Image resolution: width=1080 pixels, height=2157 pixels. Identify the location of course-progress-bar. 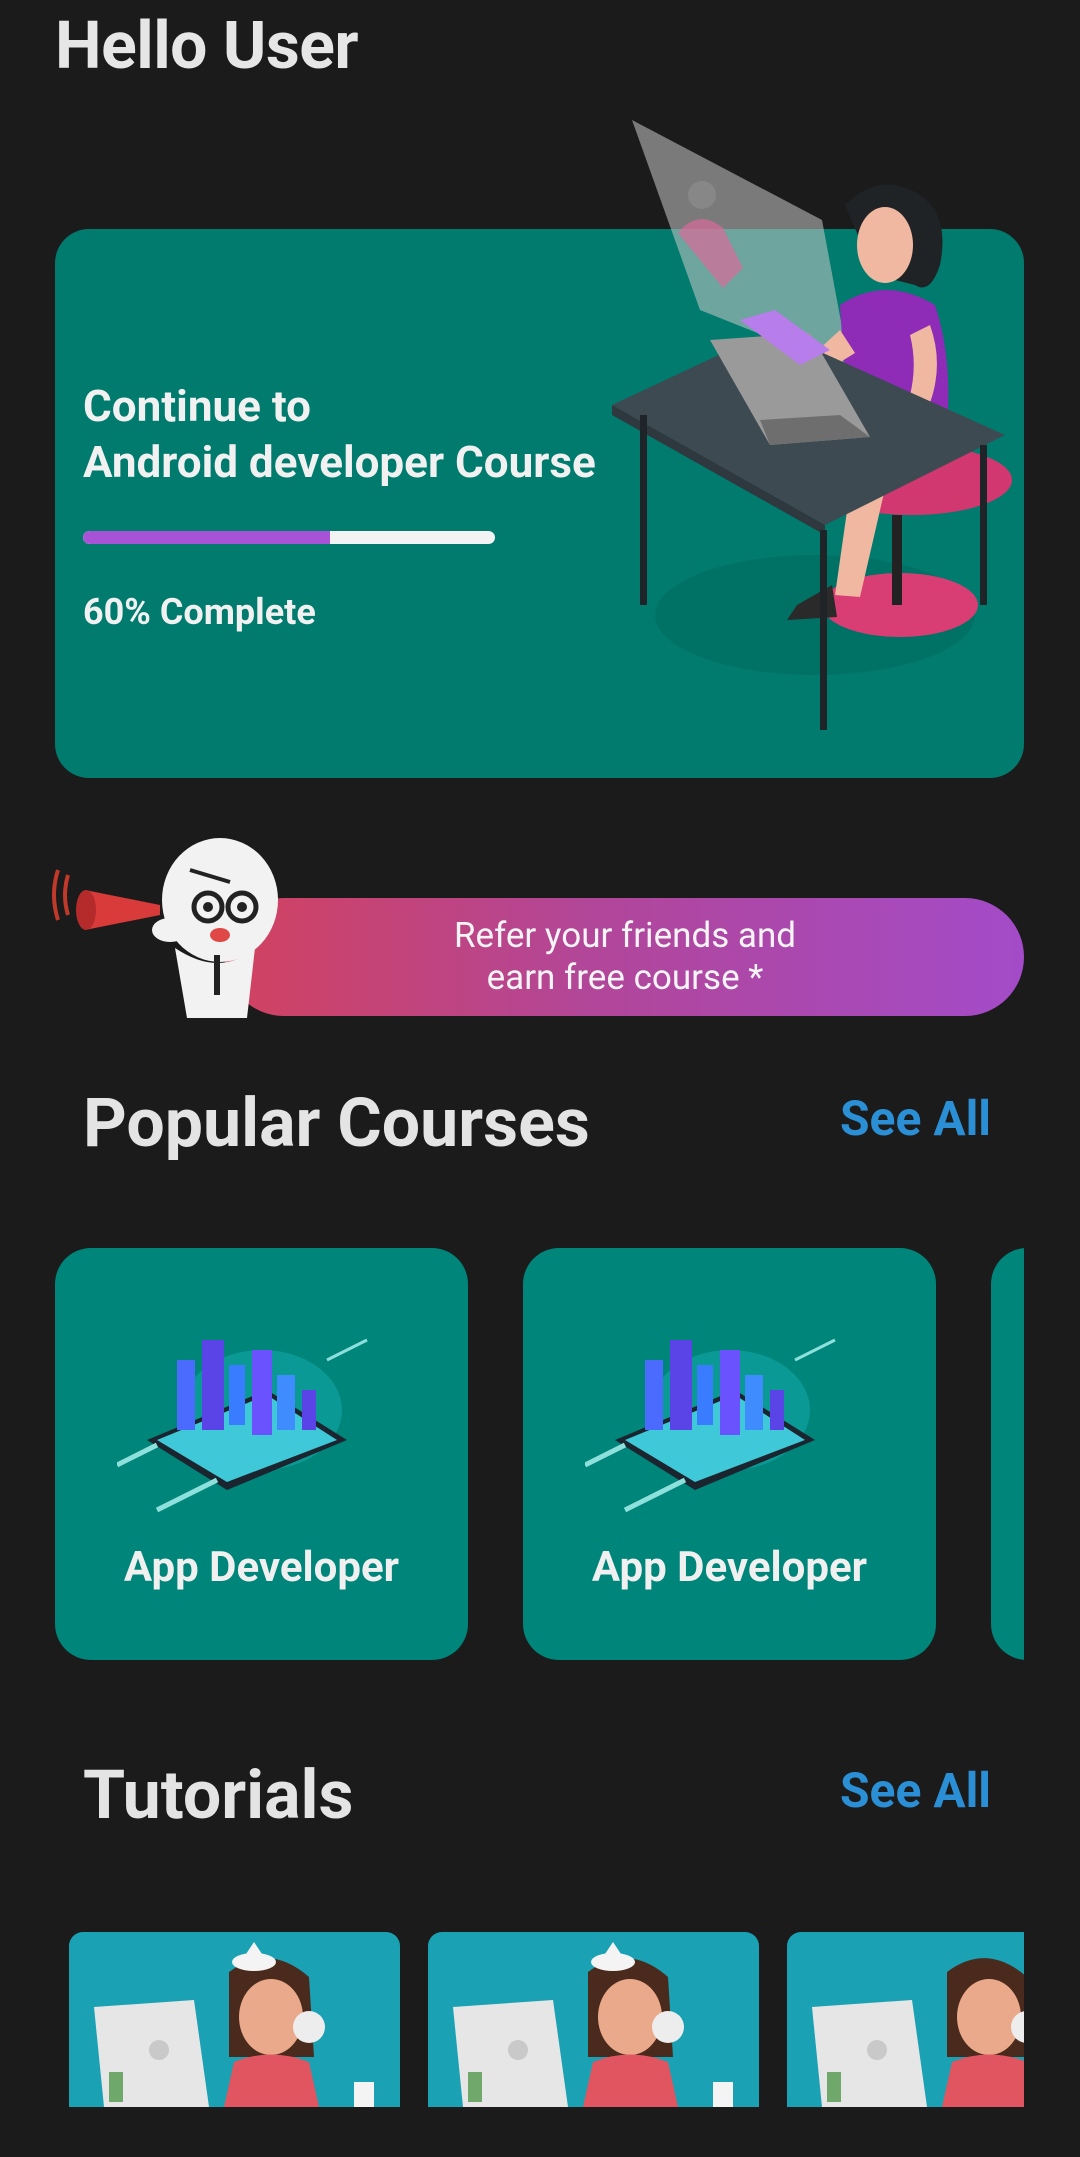
(289, 537).